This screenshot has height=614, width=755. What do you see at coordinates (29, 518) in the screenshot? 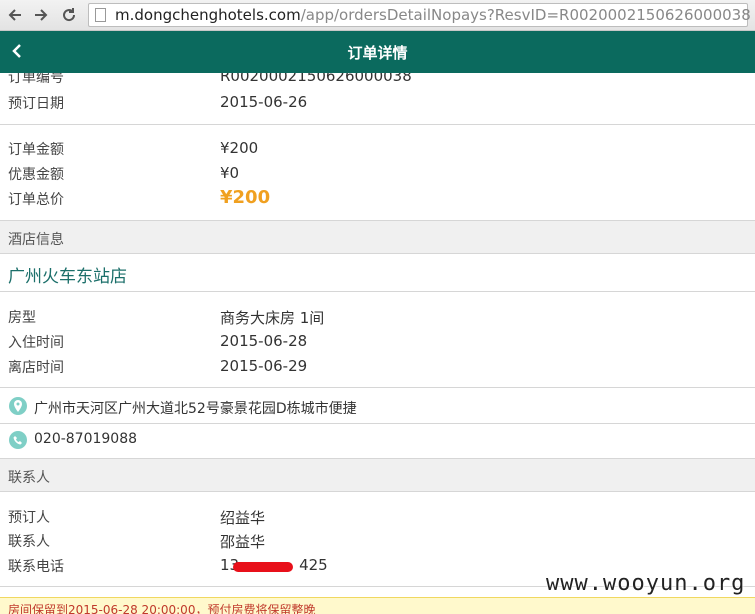
I see `booker-label: 预订人` at bounding box center [29, 518].